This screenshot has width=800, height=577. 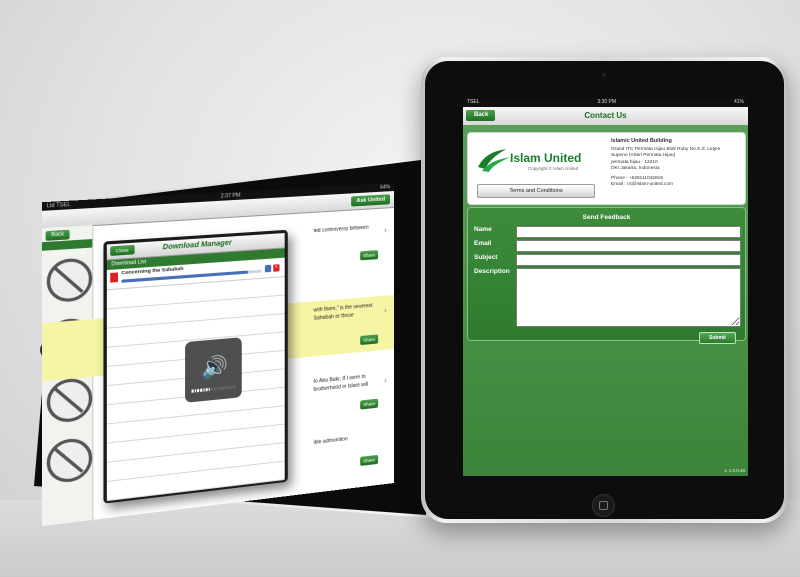 What do you see at coordinates (214, 388) in the screenshot?
I see `volume-level-bars` at bounding box center [214, 388].